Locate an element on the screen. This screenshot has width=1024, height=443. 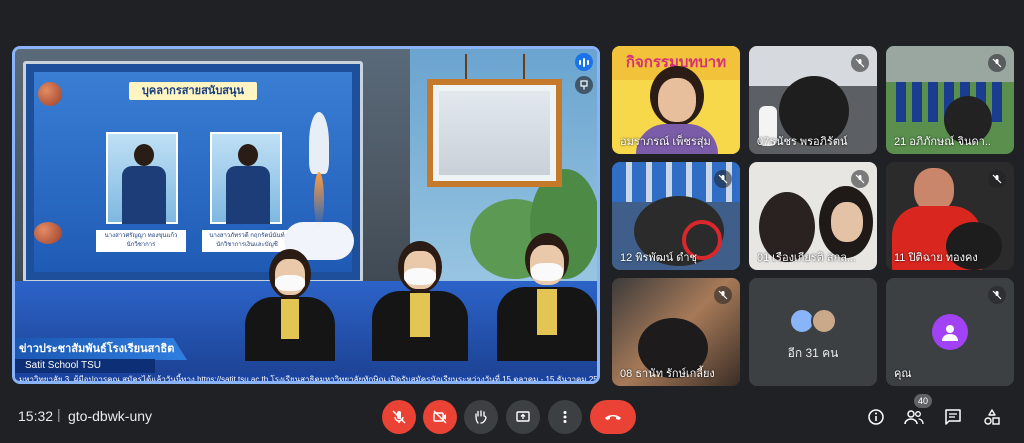
raise-hand-icon is located at coordinates (481, 417).